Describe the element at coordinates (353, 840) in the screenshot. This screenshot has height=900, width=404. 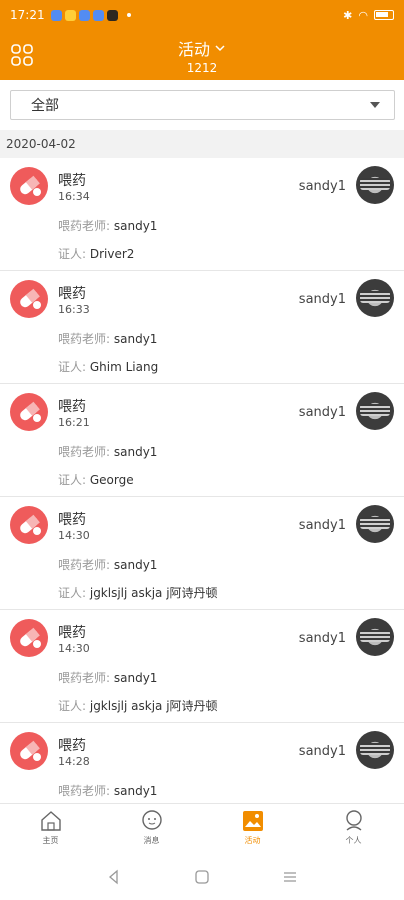
I see `tab-profile-label: 个人` at that location.